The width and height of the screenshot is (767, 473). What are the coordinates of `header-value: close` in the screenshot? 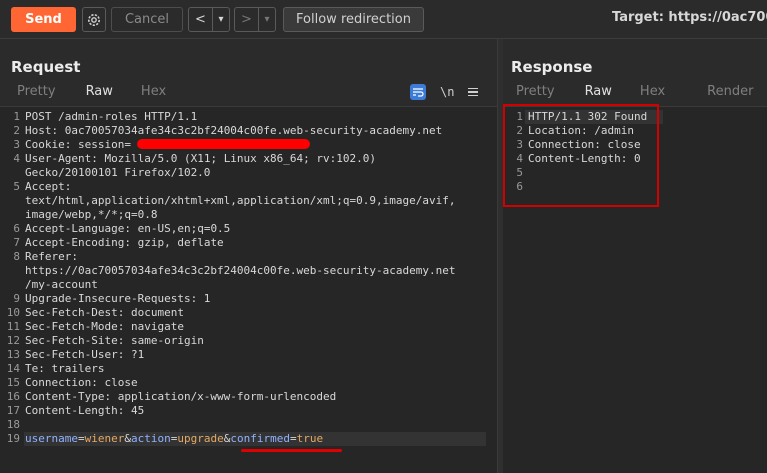 It's located at (117, 382).